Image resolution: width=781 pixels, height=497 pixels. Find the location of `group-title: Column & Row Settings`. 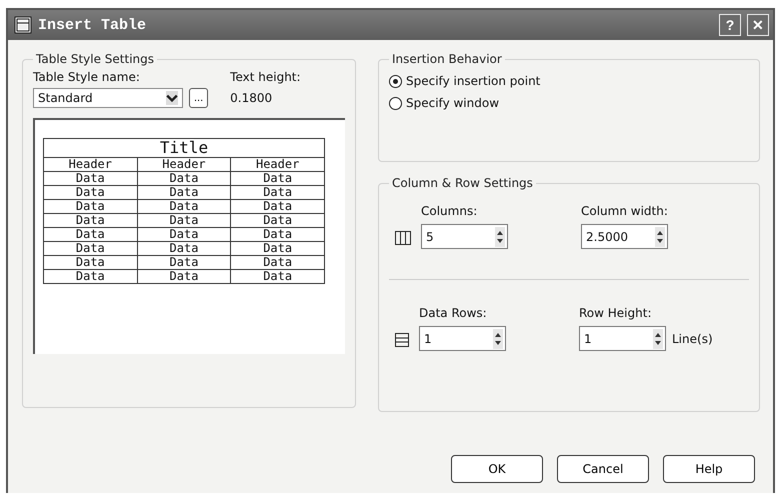

group-title: Column & Row Settings is located at coordinates (462, 183).